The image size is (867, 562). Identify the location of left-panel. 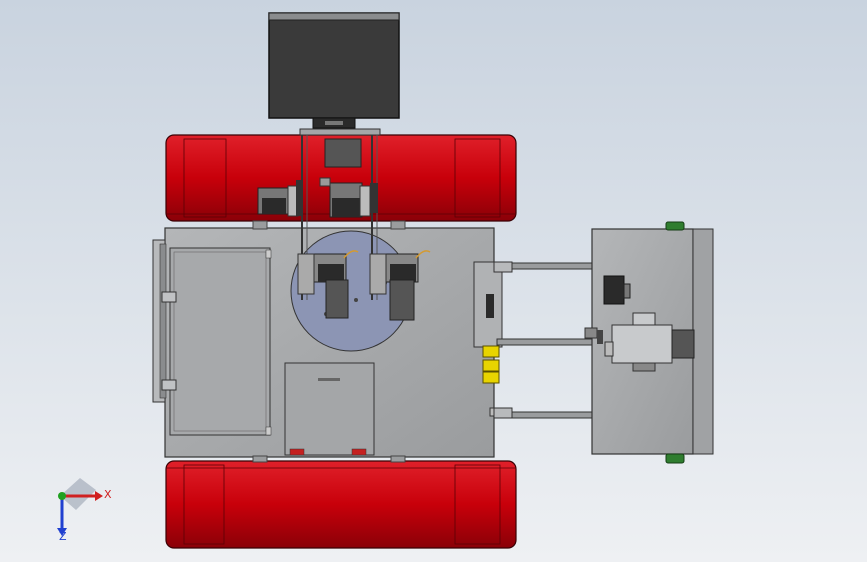
(212, 337).